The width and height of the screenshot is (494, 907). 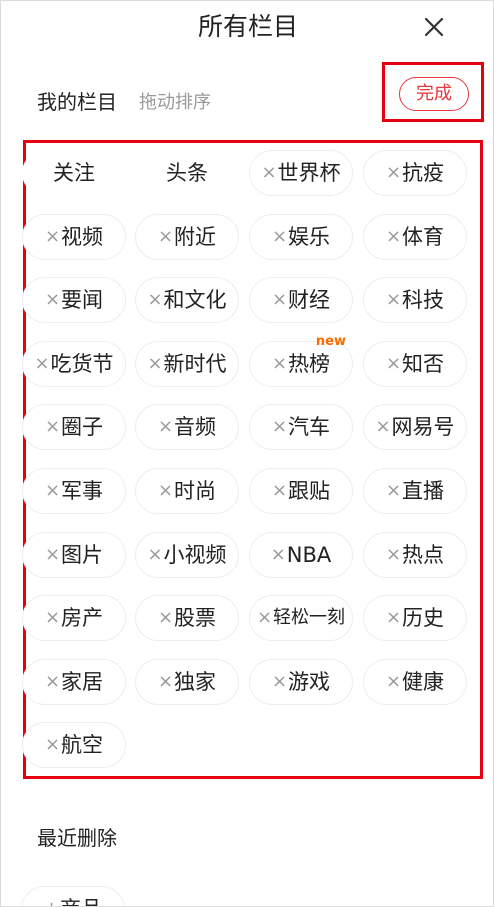 What do you see at coordinates (309, 682) in the screenshot?
I see `column-chip-label: 游戏` at bounding box center [309, 682].